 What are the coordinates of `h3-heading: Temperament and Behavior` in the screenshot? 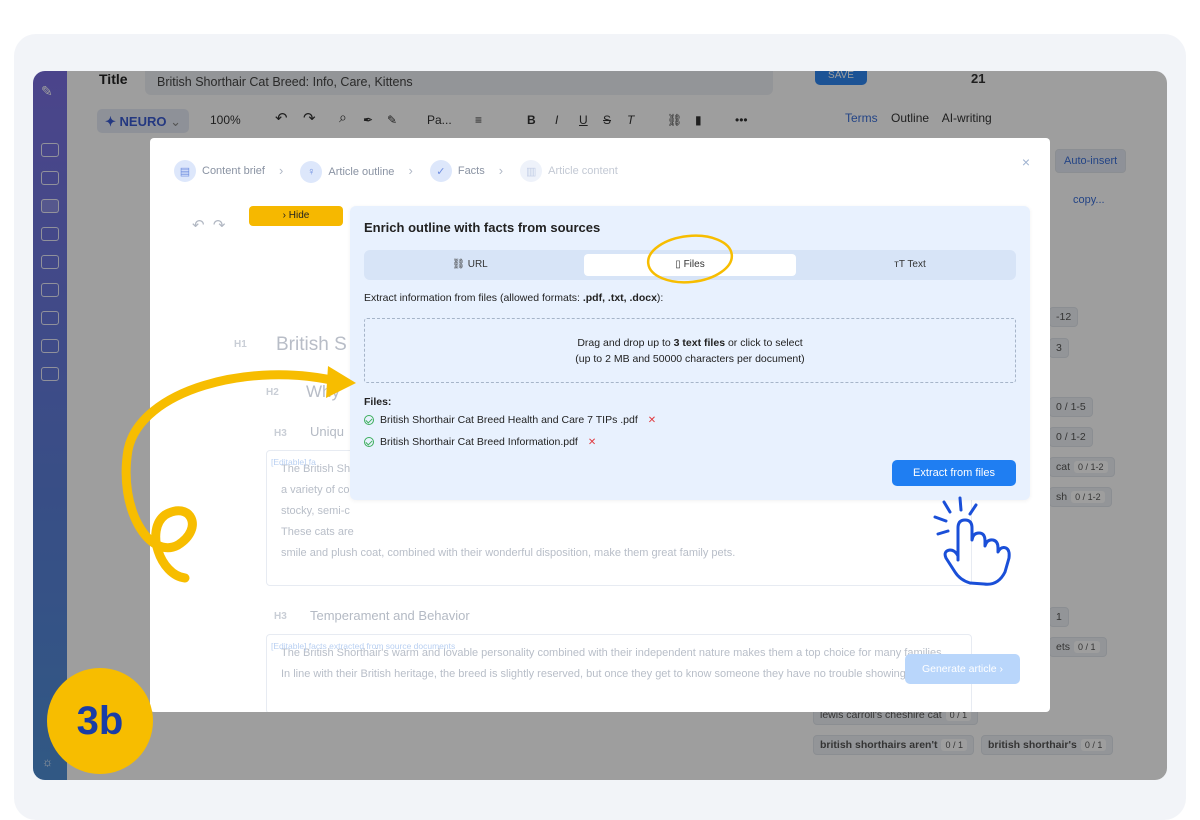 It's located at (390, 615).